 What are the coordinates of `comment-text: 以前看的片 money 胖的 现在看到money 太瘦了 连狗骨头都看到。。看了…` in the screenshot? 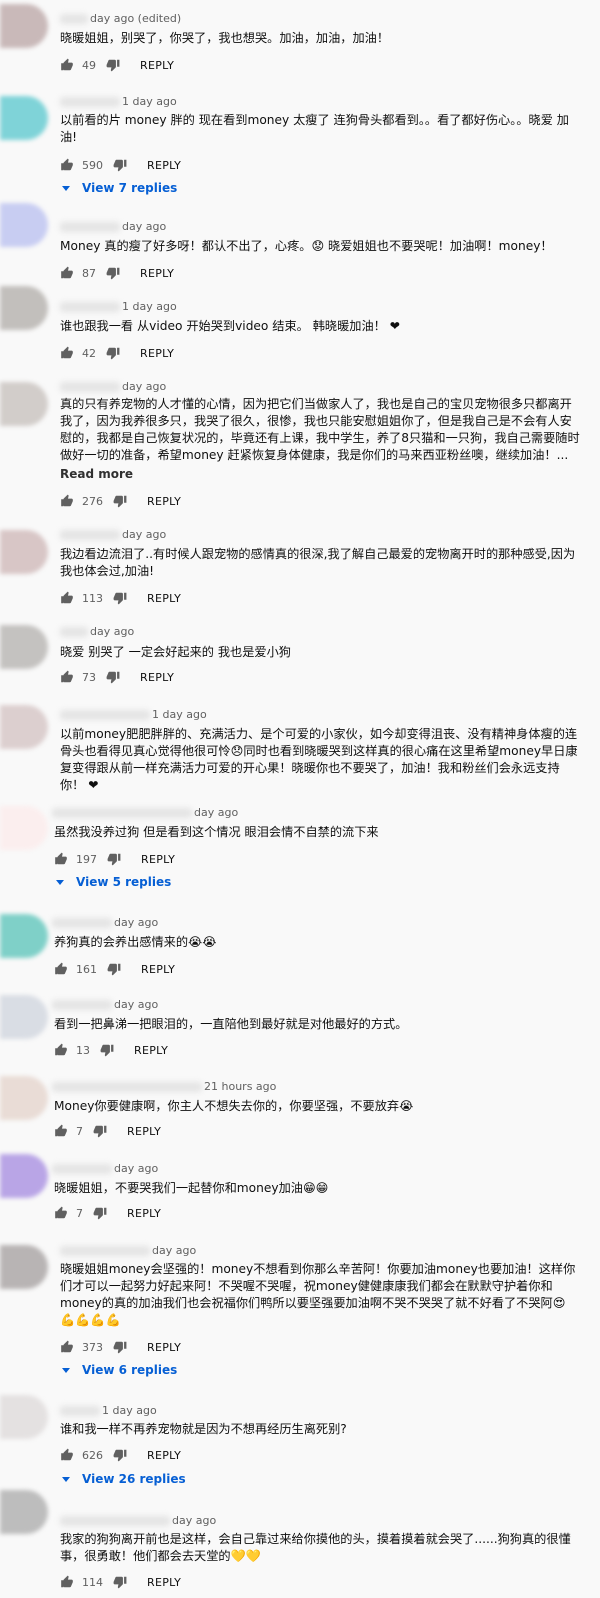 It's located at (314, 128).